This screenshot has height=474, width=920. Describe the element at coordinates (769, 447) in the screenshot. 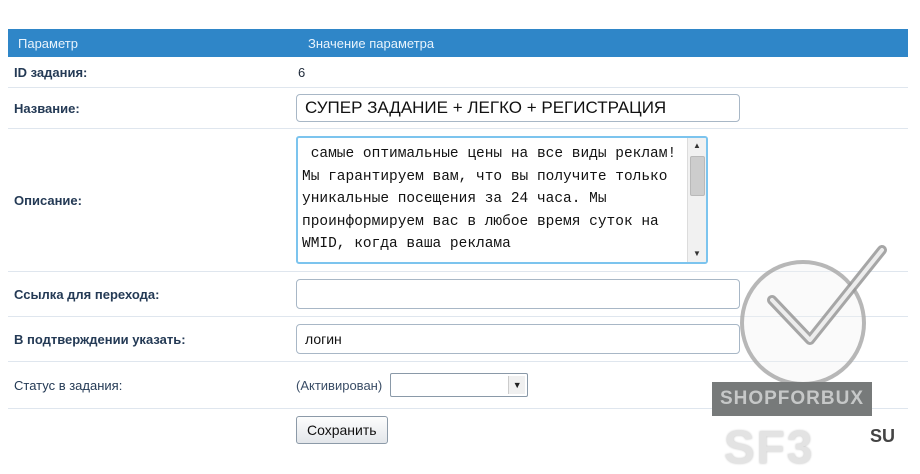

I see `watermark-brand: SF3` at that location.